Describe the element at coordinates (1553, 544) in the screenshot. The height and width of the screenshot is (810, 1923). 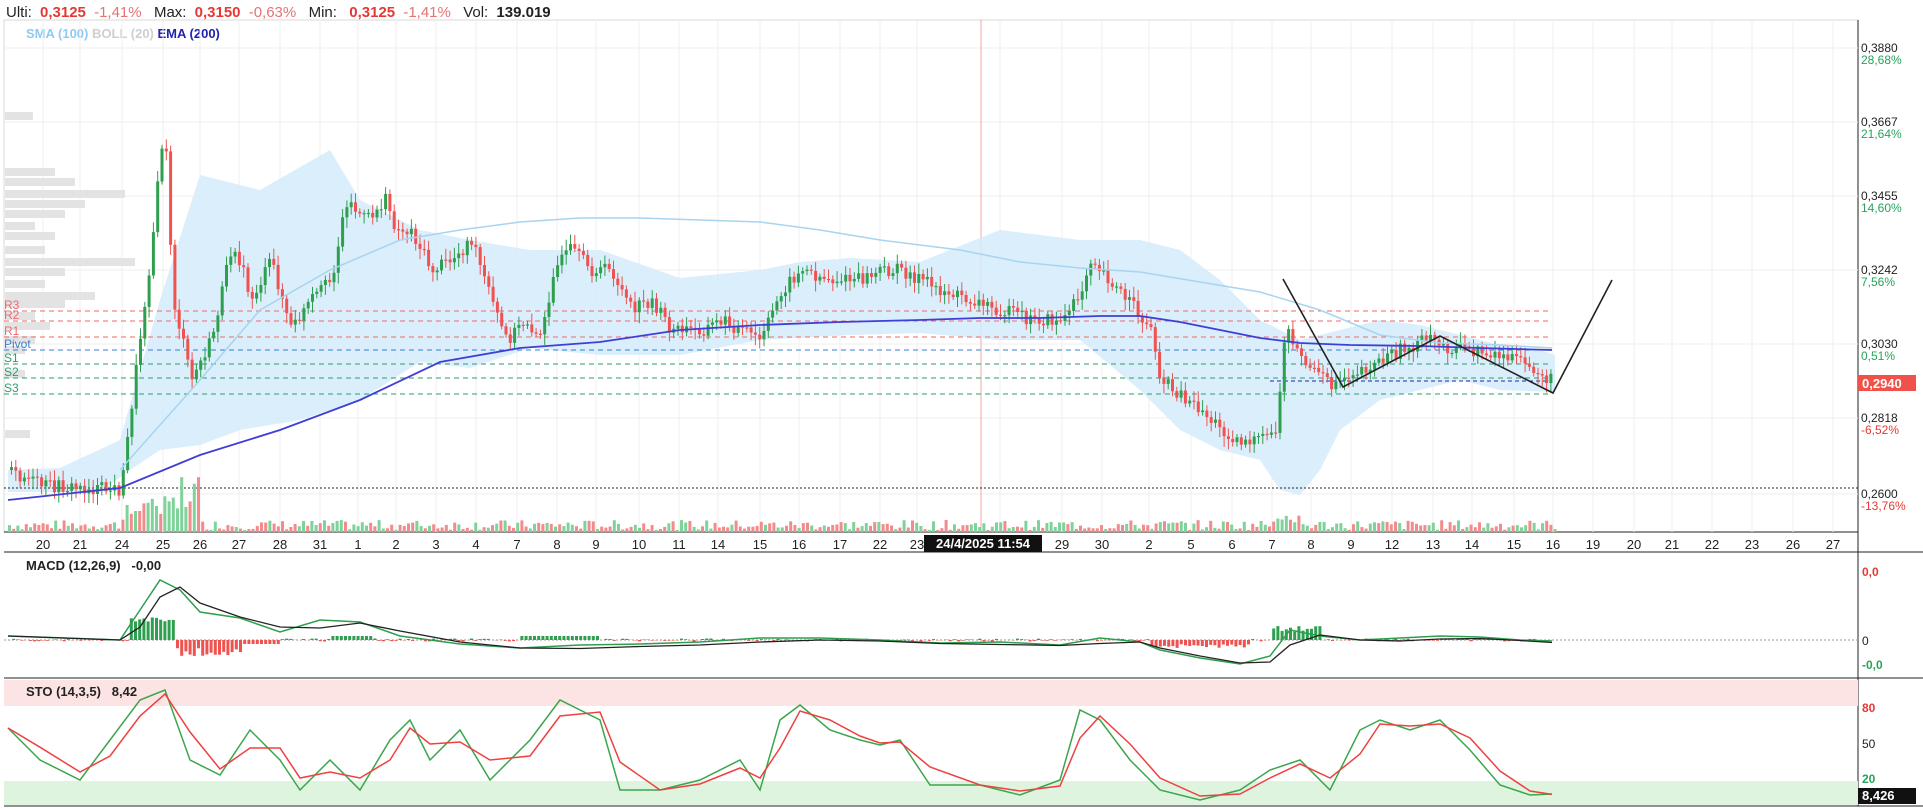
I see `x-axis-label: 16` at that location.